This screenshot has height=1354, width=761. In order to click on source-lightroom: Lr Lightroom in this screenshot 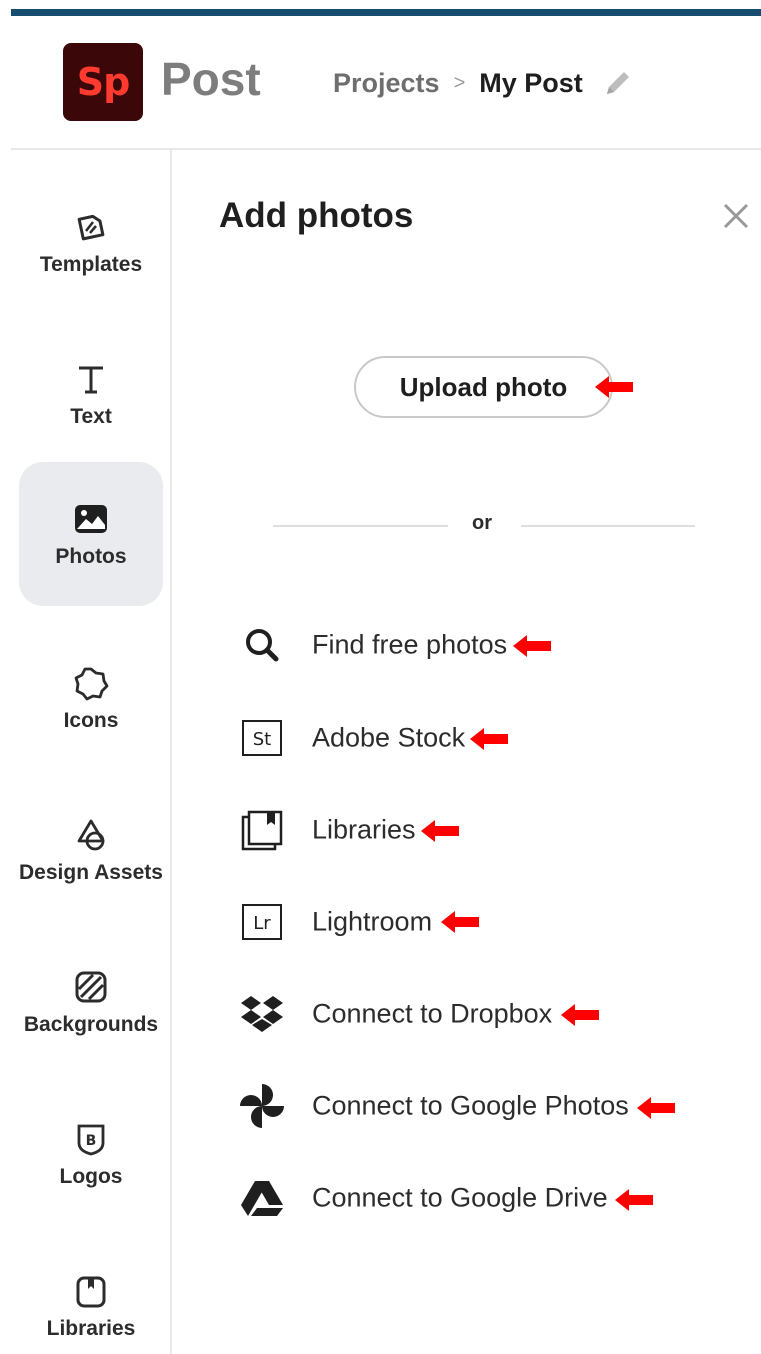, I will do `click(335, 922)`.